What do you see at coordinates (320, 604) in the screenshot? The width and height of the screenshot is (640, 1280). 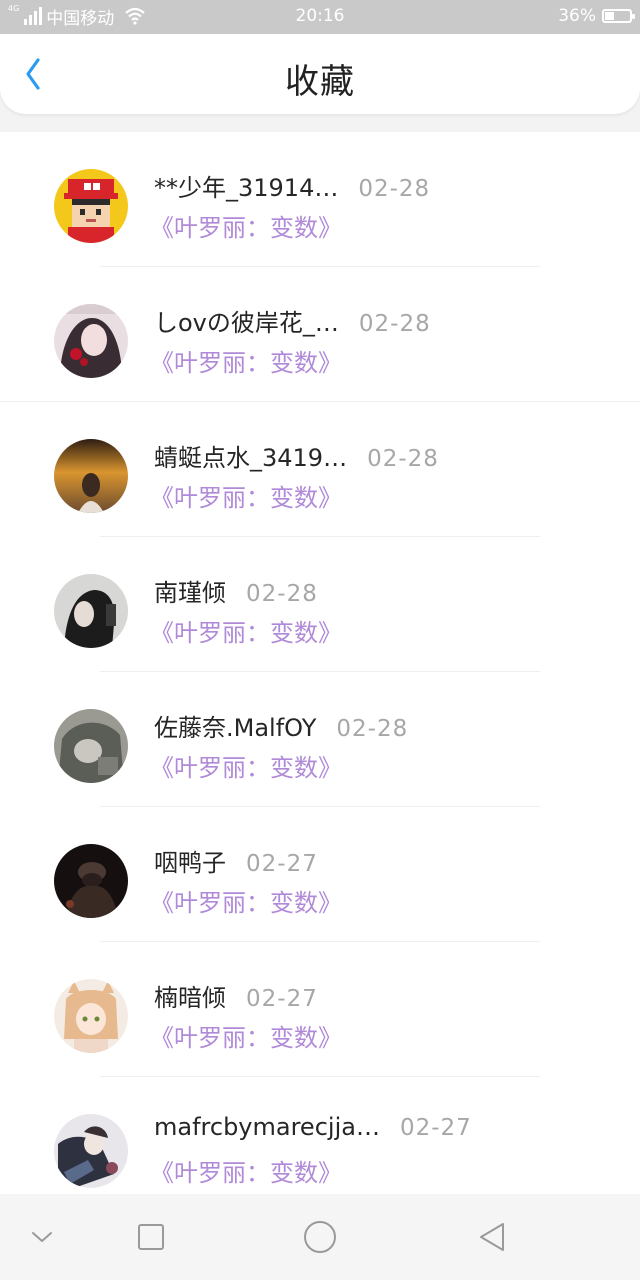 I see `list-item: 南瑾倾 02-28 《叶罗丽：变数》` at bounding box center [320, 604].